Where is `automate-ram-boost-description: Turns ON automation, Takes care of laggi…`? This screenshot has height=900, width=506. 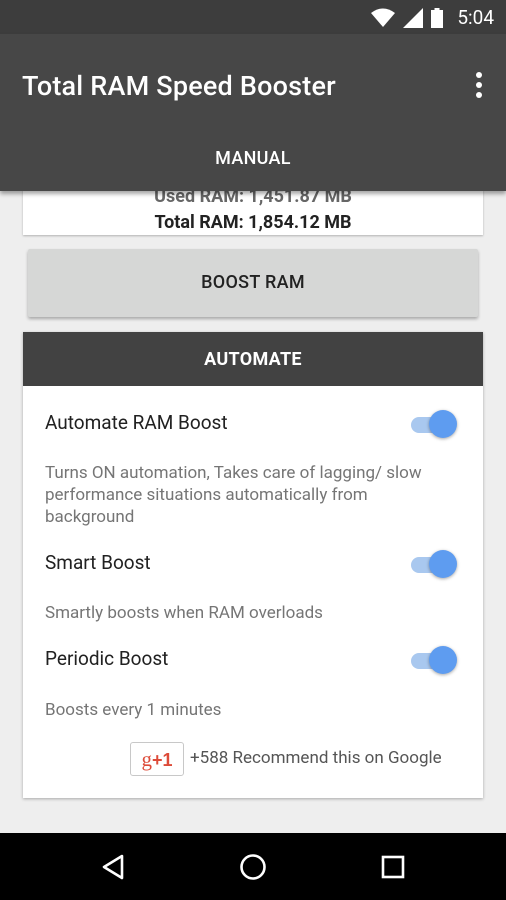 automate-ram-boost-description: Turns ON automation, Takes care of laggi… is located at coordinates (233, 495).